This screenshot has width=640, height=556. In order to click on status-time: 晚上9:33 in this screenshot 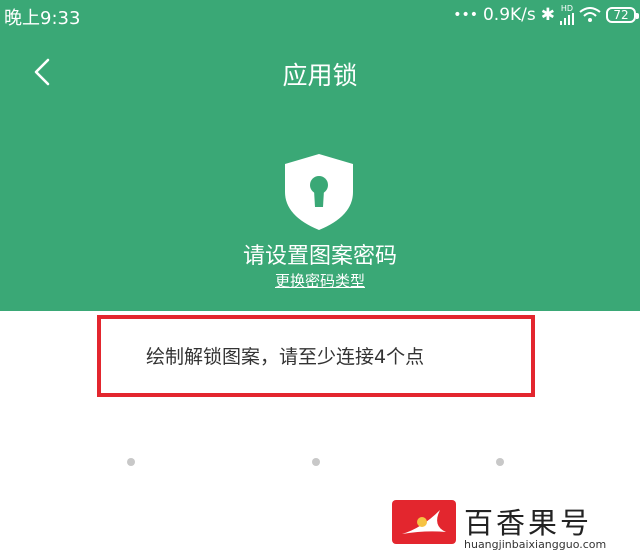, I will do `click(42, 18)`.